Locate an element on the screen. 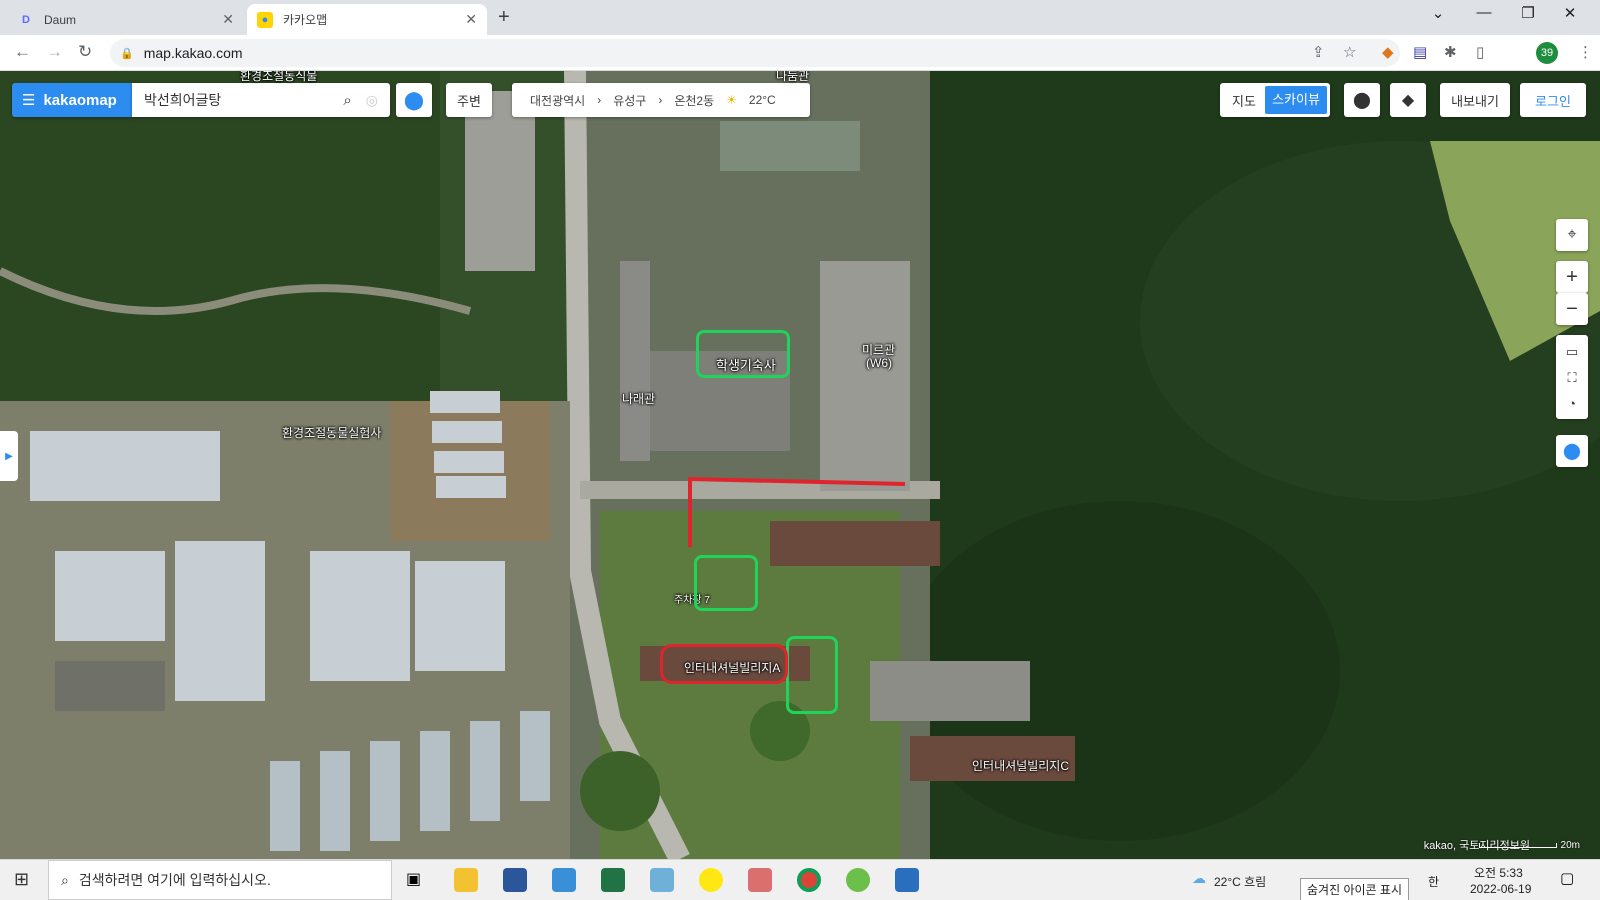  breadcrumb-item: 유성구 is located at coordinates (629, 100).